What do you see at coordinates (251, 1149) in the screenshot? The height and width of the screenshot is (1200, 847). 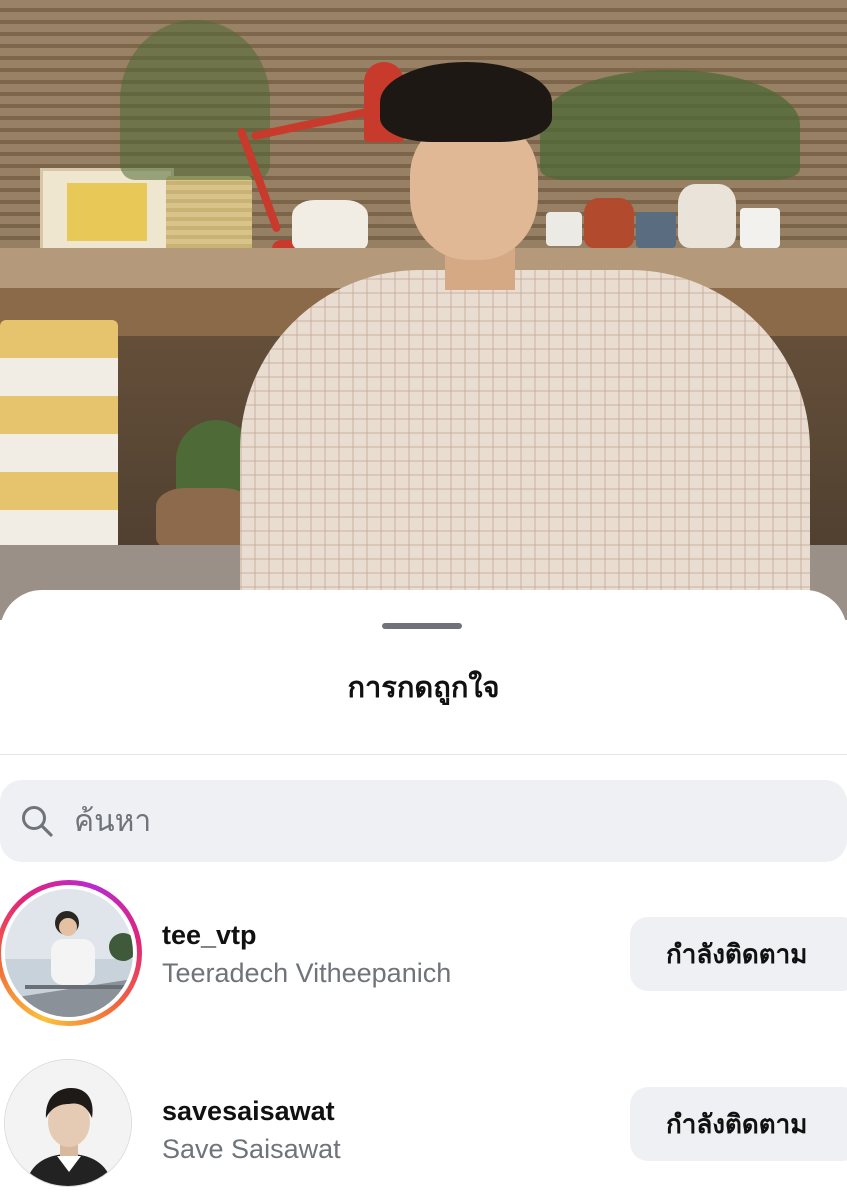 I see `full-name: Save Saisawat` at bounding box center [251, 1149].